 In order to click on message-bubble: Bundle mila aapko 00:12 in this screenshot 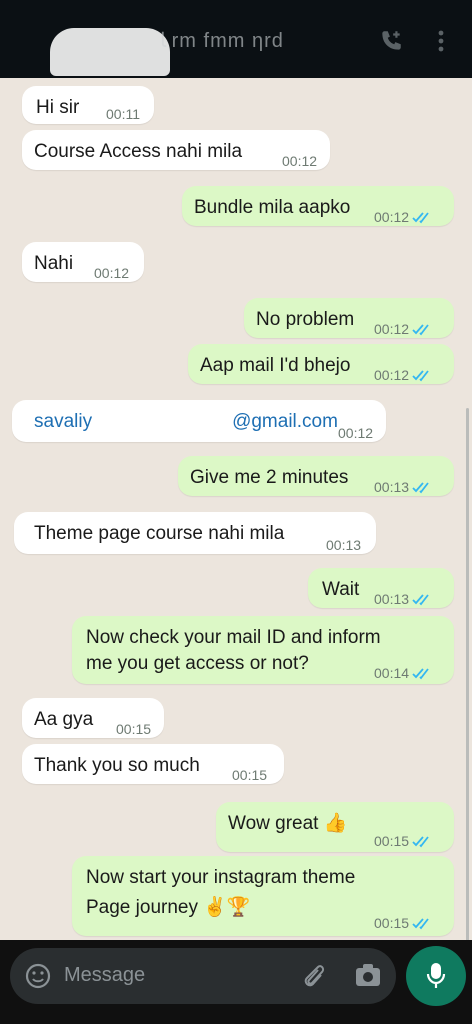, I will do `click(318, 206)`.